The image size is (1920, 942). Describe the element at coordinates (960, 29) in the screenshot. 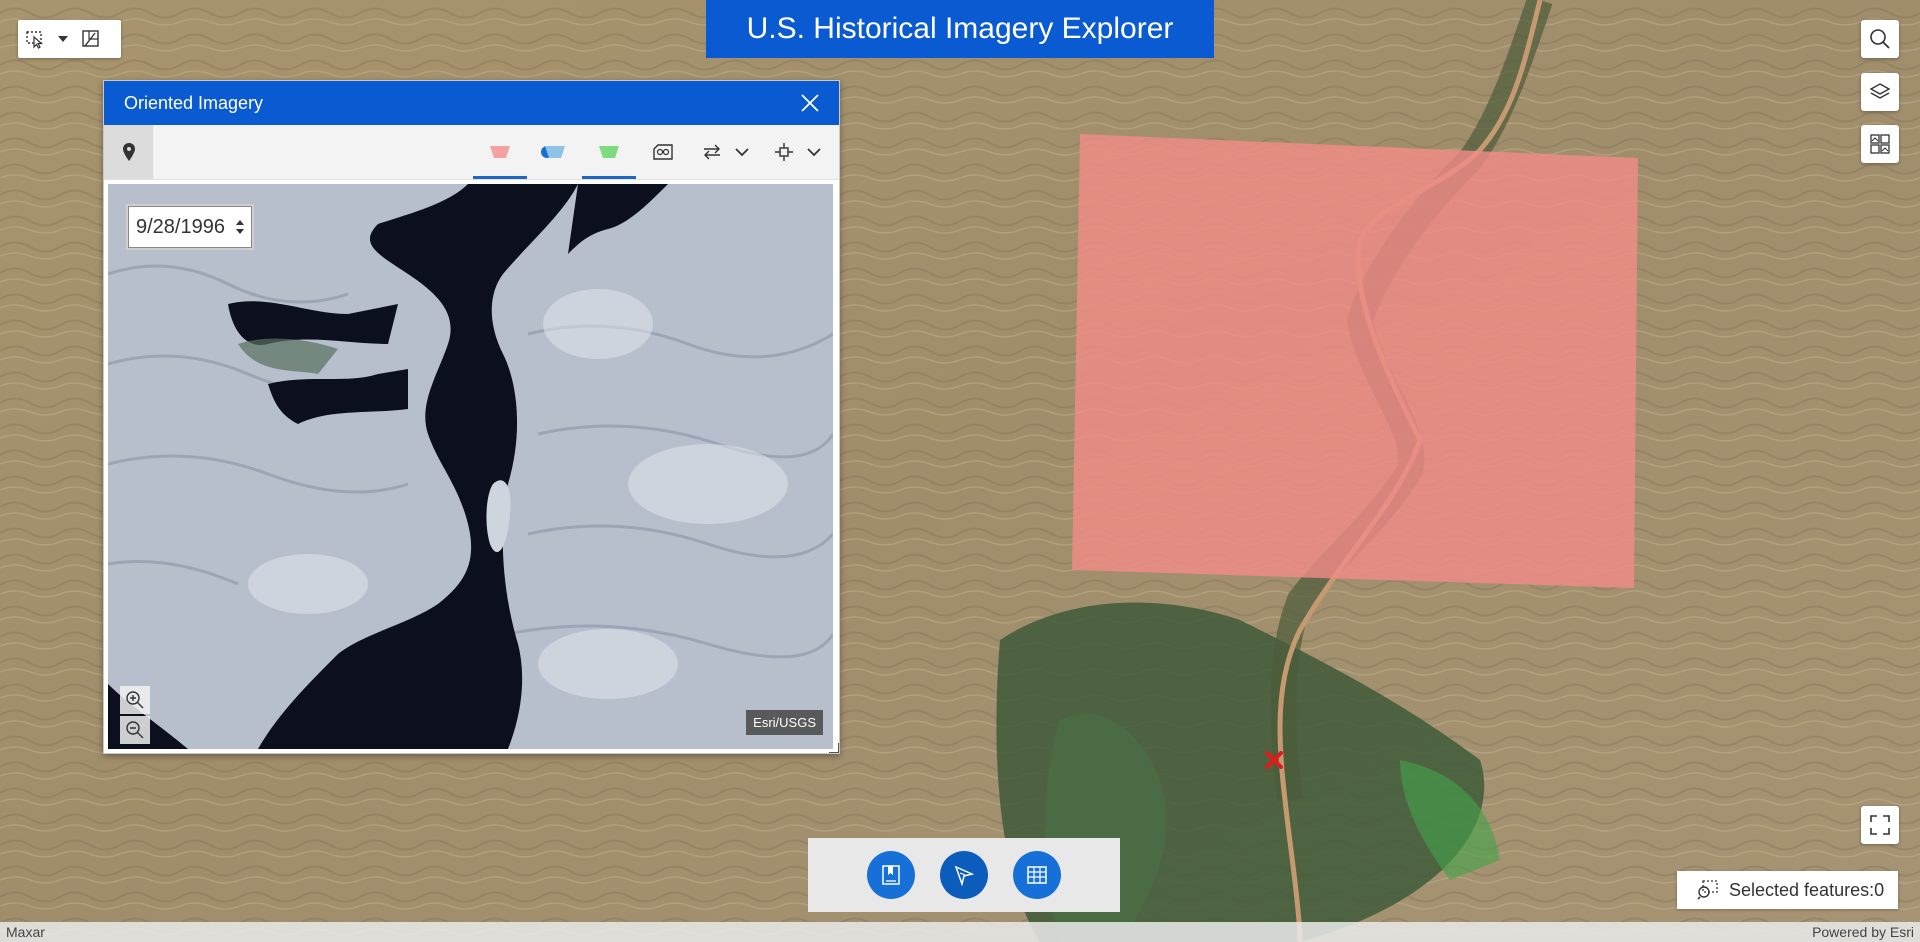

I see `app-title: U.S. Historical Imagery Explorer` at that location.